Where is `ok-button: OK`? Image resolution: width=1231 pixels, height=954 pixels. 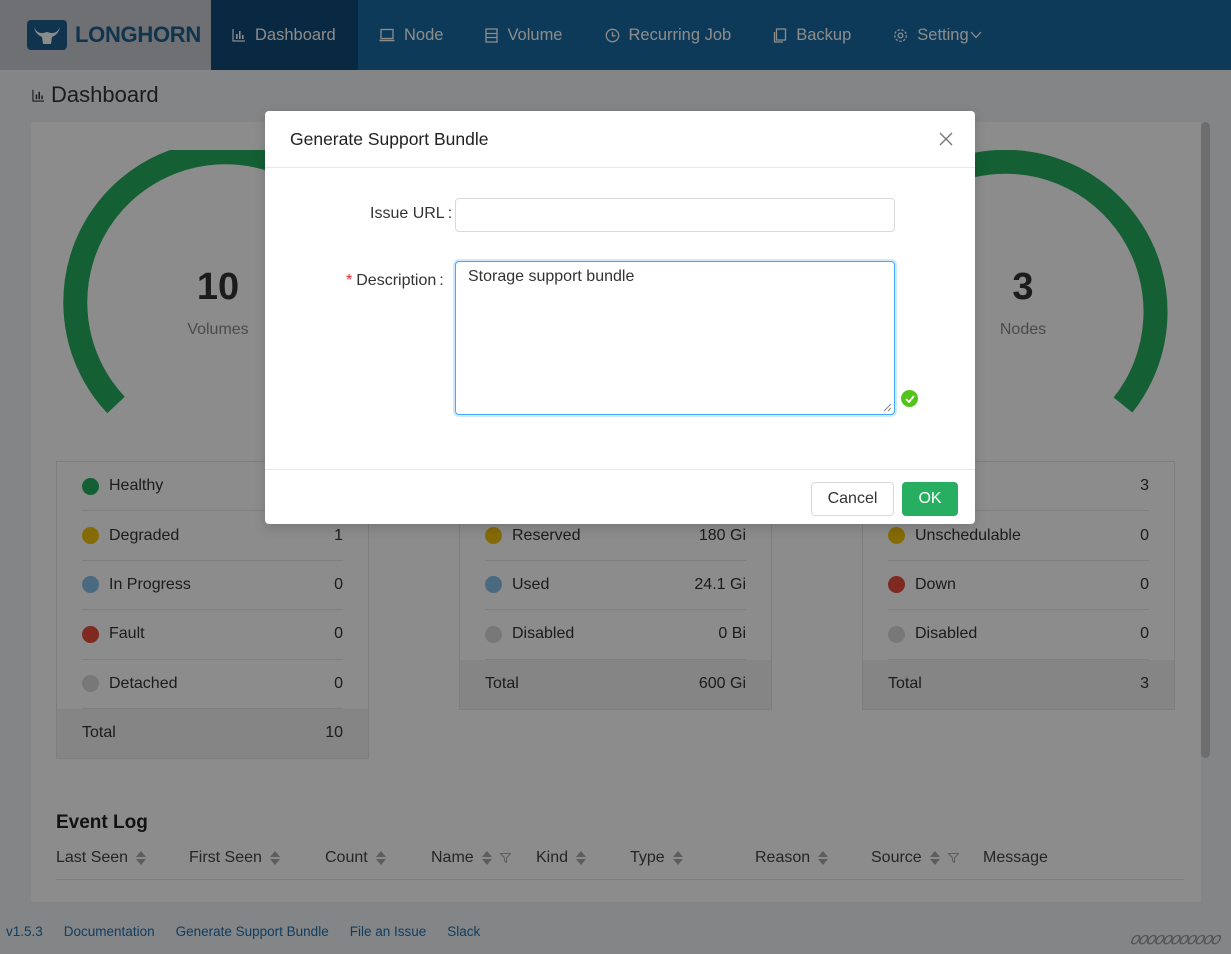 ok-button: OK is located at coordinates (930, 499).